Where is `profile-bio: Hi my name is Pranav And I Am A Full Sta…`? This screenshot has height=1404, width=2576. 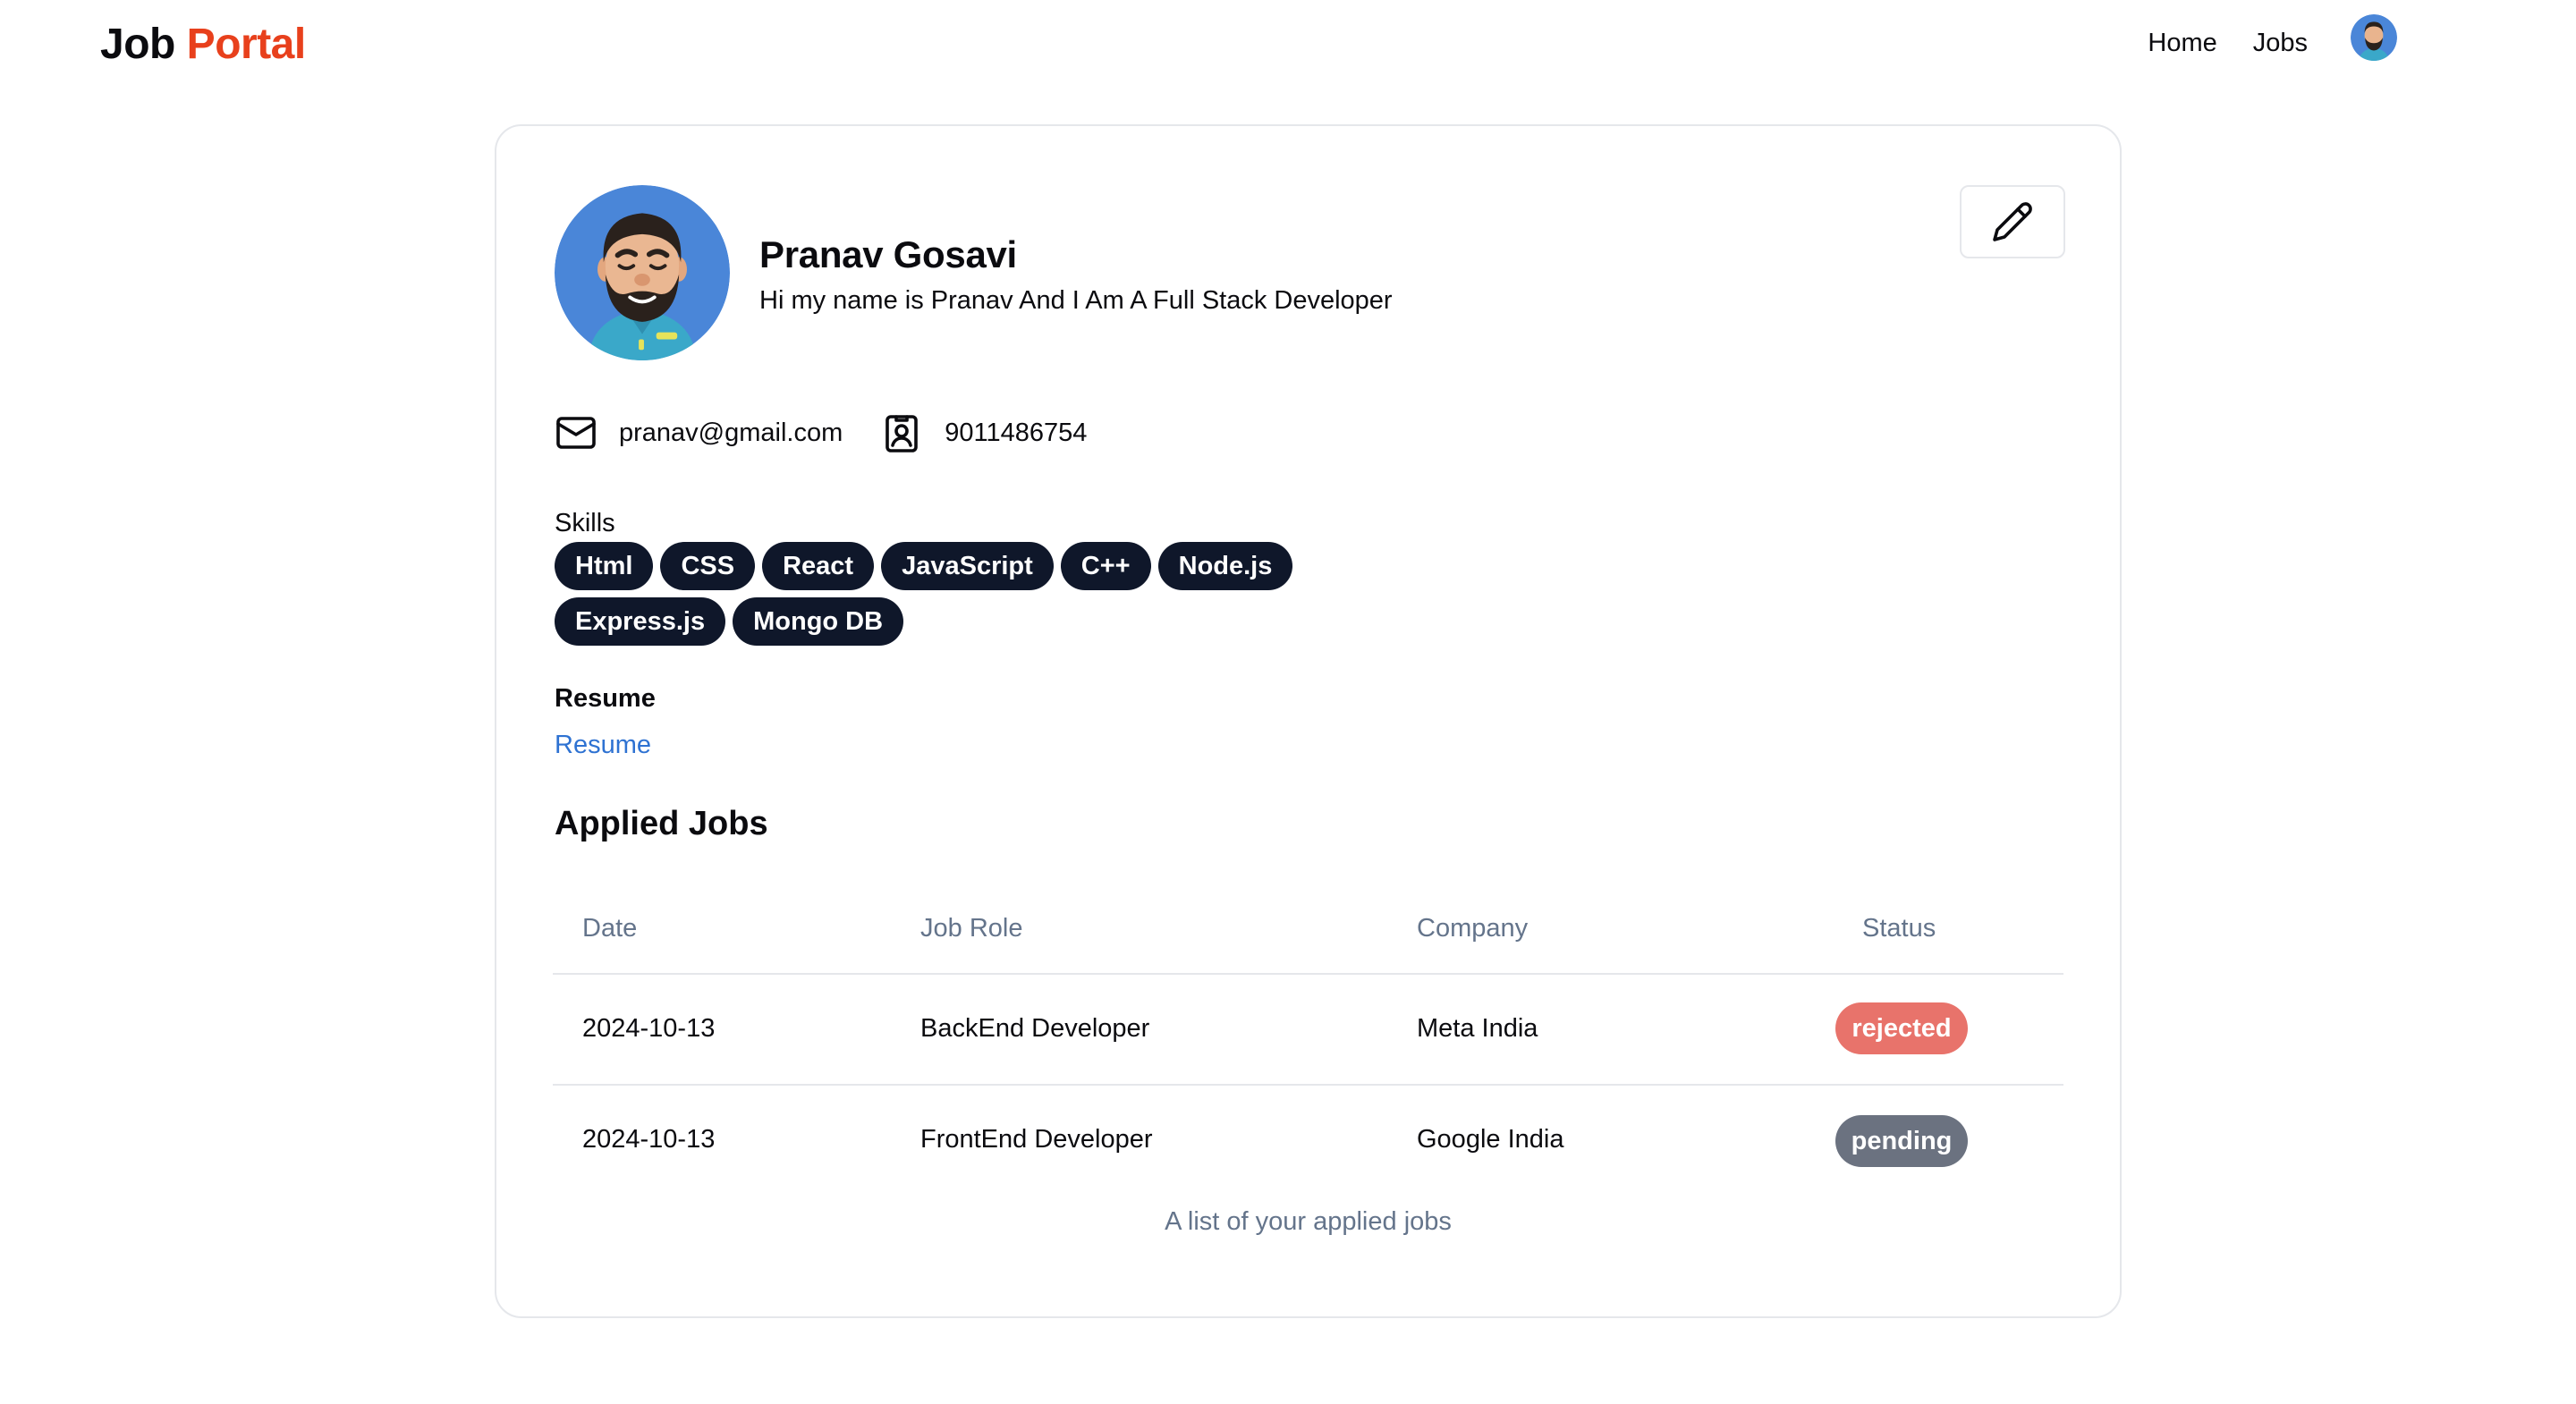
profile-bio: Hi my name is Pranav And I Am A Full Sta… is located at coordinates (1076, 301).